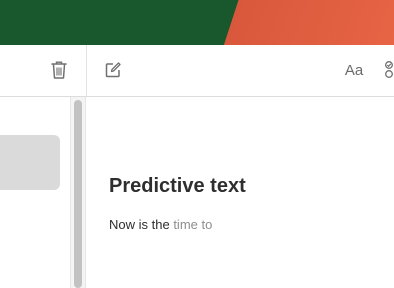  What do you see at coordinates (177, 186) in the screenshot?
I see `note-title: Predictive text` at bounding box center [177, 186].